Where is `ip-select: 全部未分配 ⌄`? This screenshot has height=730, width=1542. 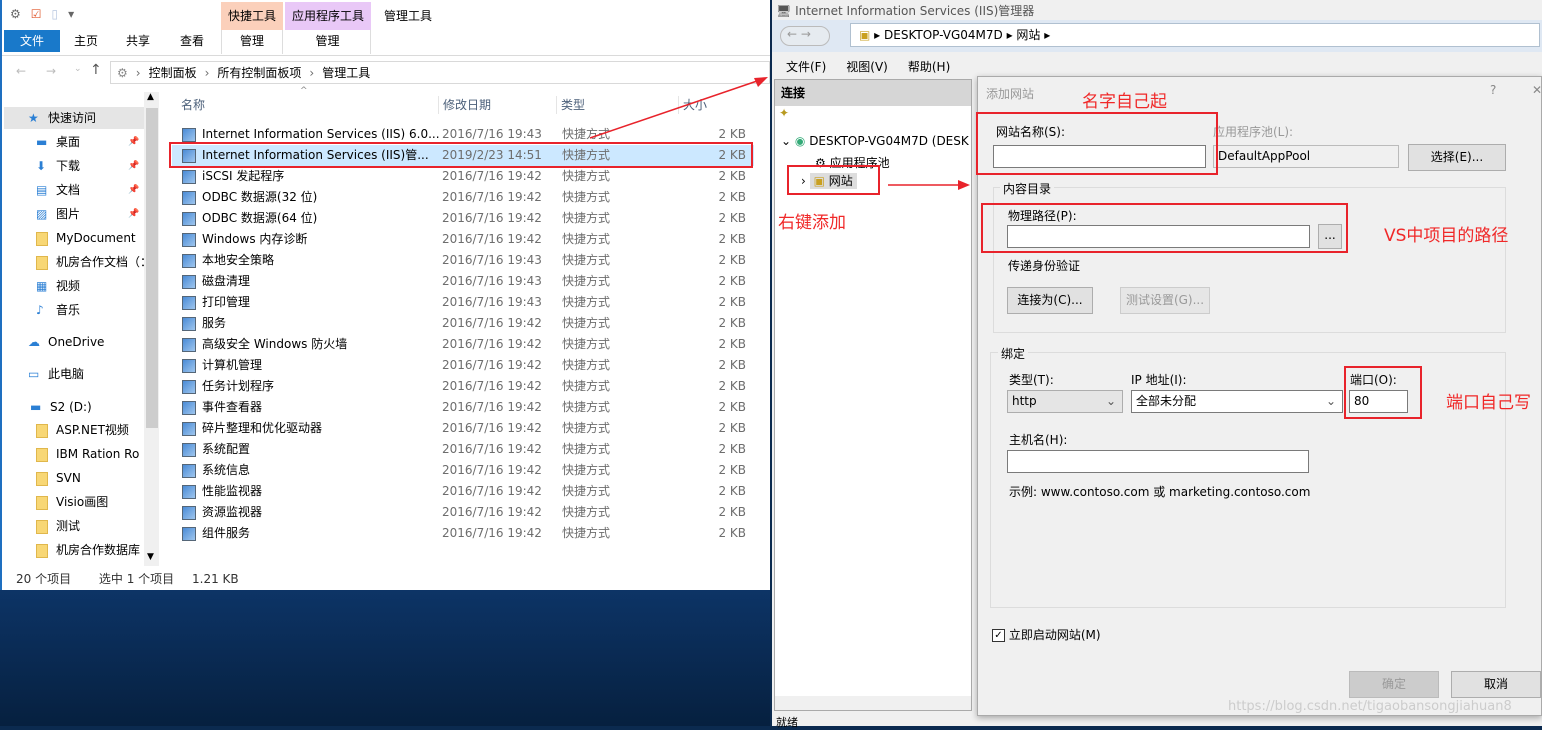
ip-select: 全部未分配 ⌄ is located at coordinates (1237, 401).